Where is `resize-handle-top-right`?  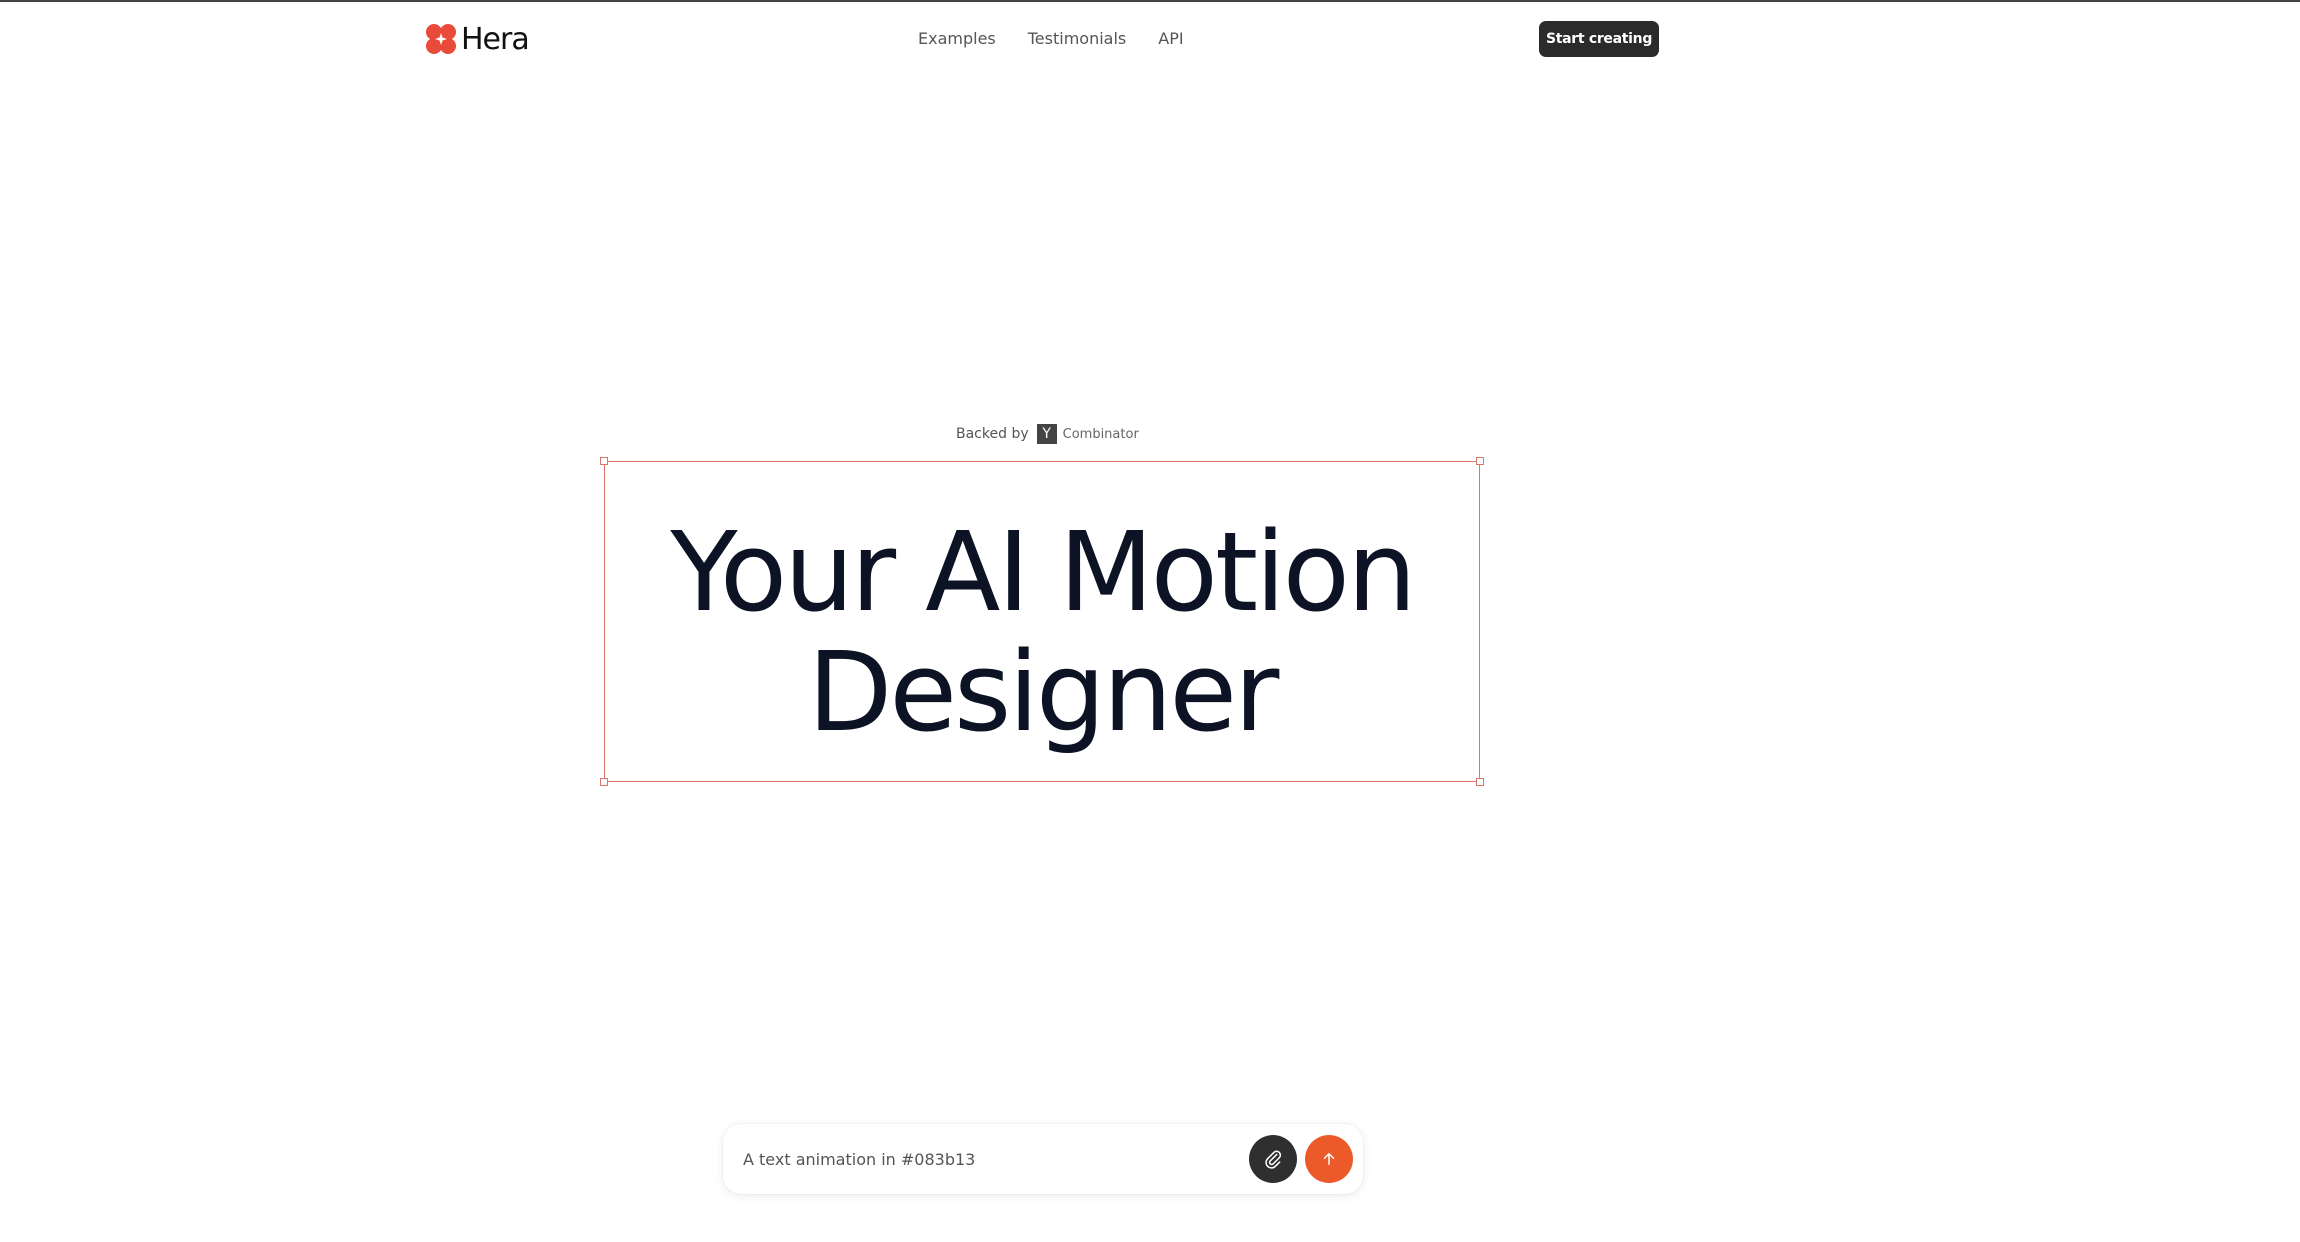
resize-handle-top-right is located at coordinates (1480, 461).